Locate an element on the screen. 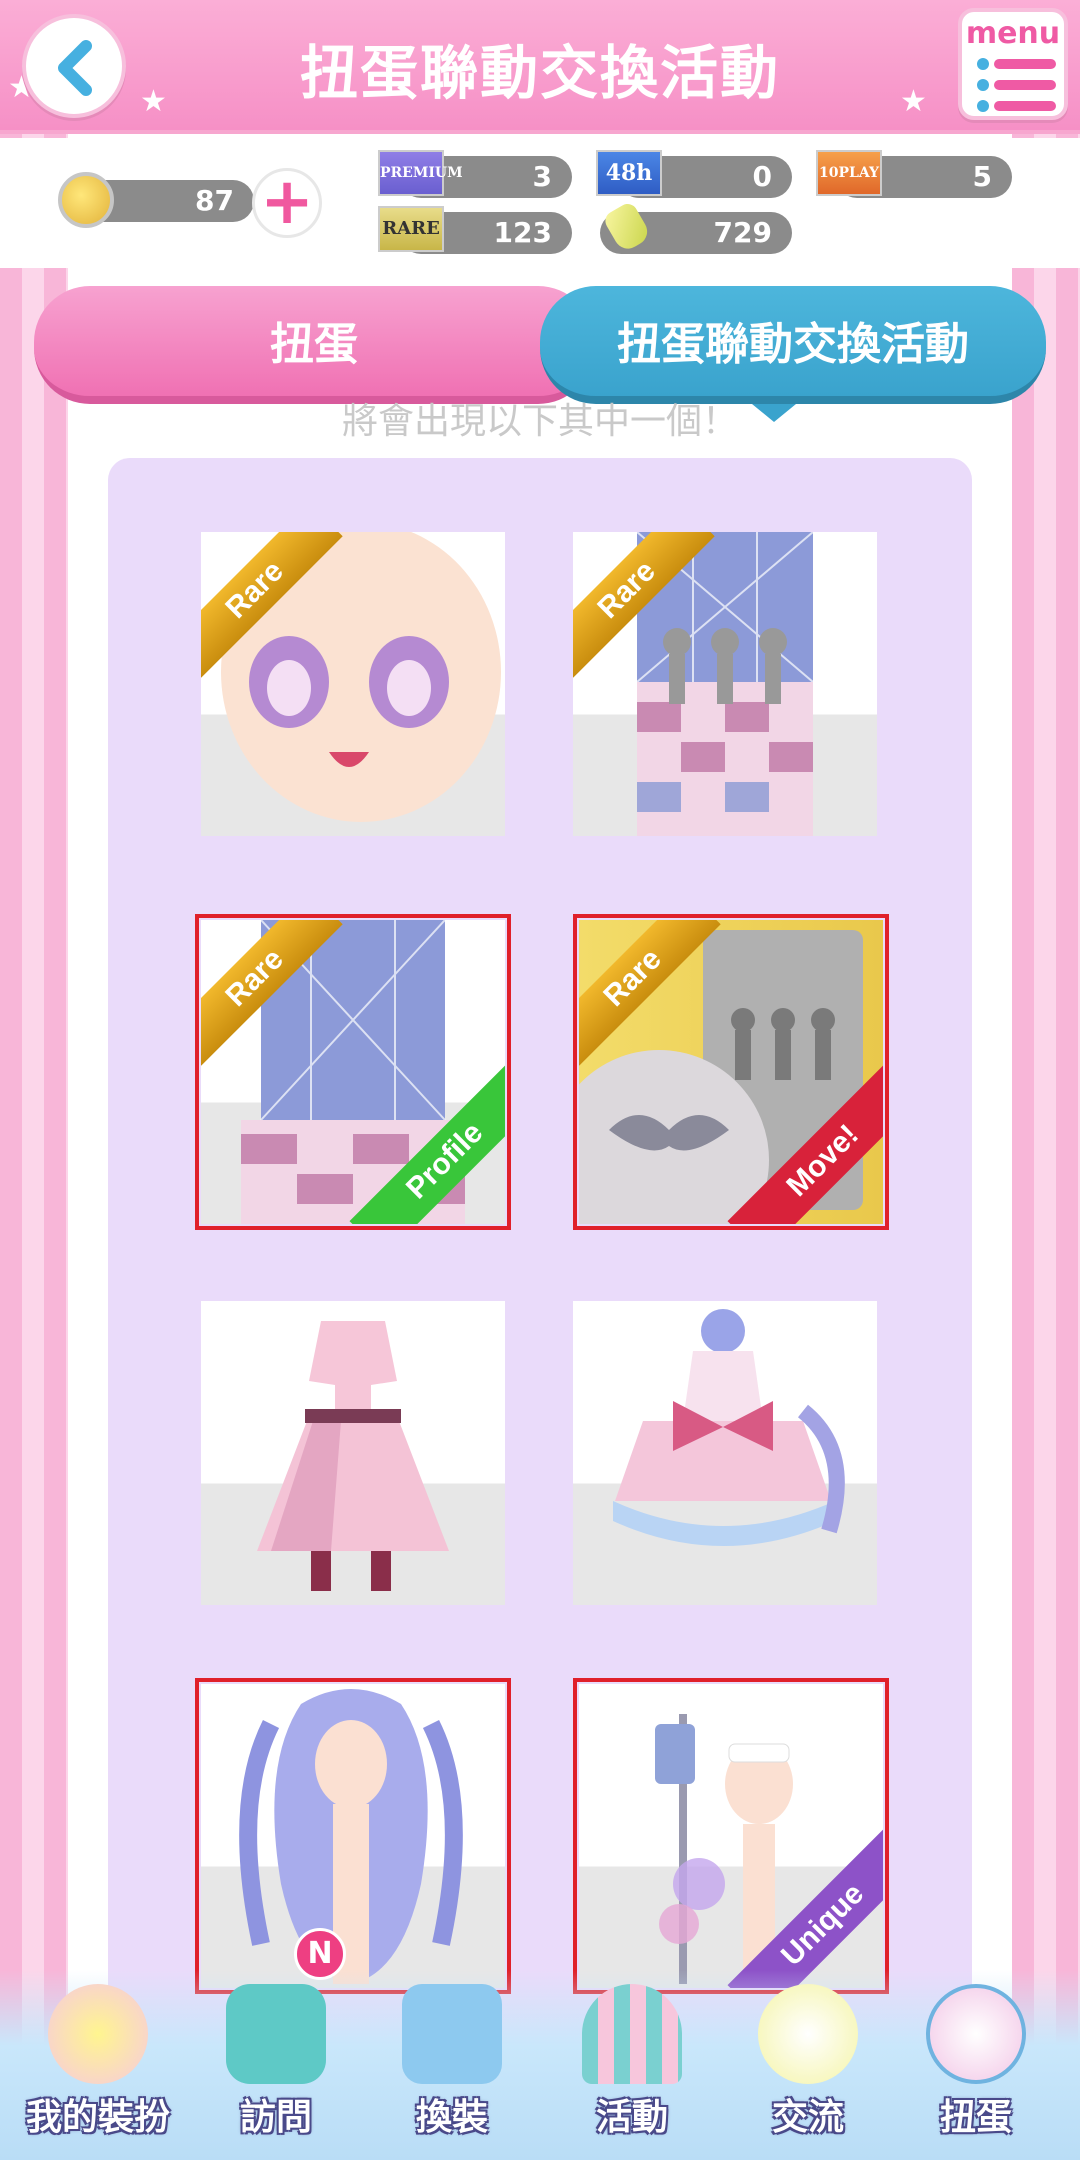 Image resolution: width=1080 pixels, height=2160 pixels. phone-icon is located at coordinates (276, 2034).